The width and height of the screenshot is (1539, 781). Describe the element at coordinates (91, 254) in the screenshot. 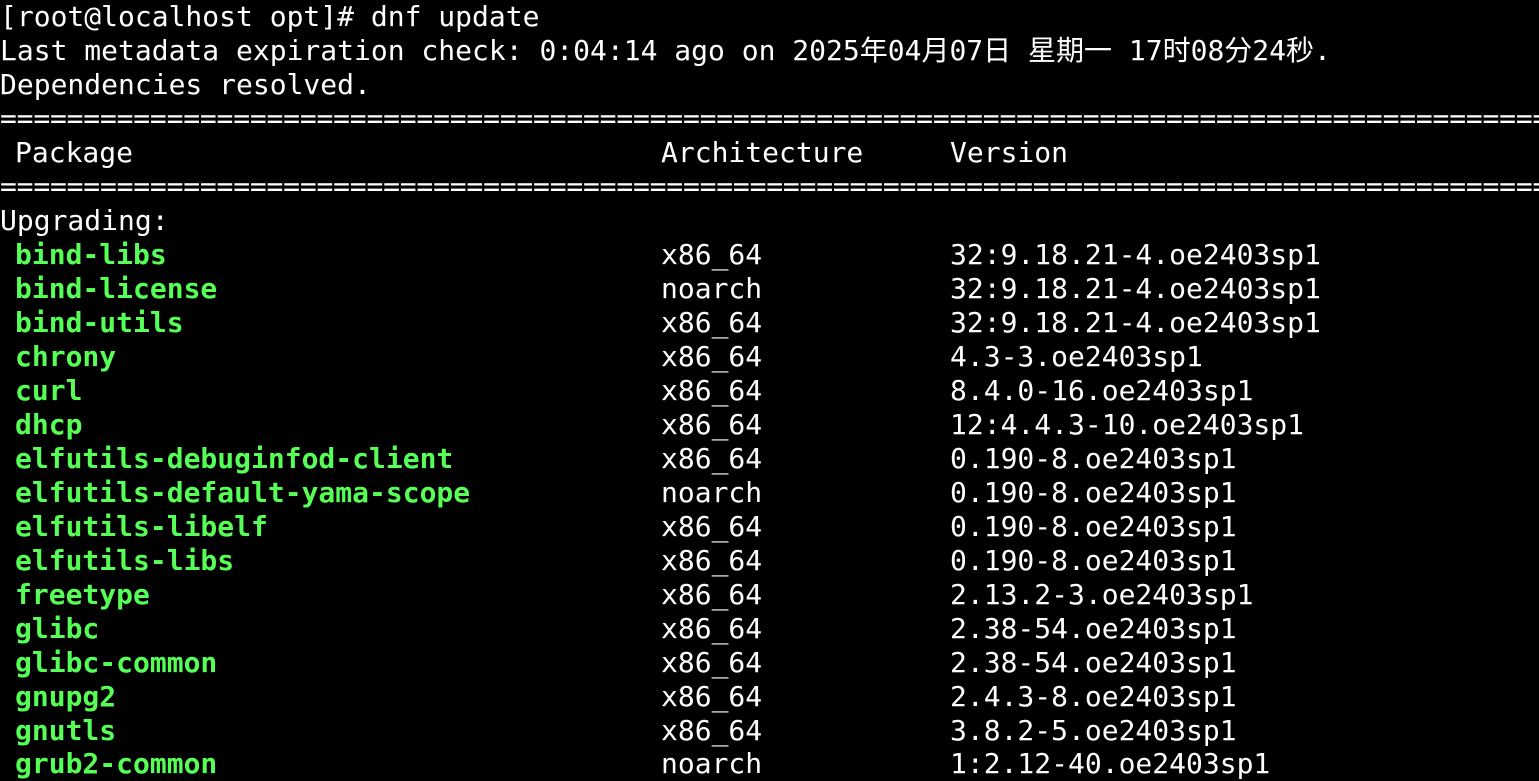

I see `package-name: bind-libs` at that location.